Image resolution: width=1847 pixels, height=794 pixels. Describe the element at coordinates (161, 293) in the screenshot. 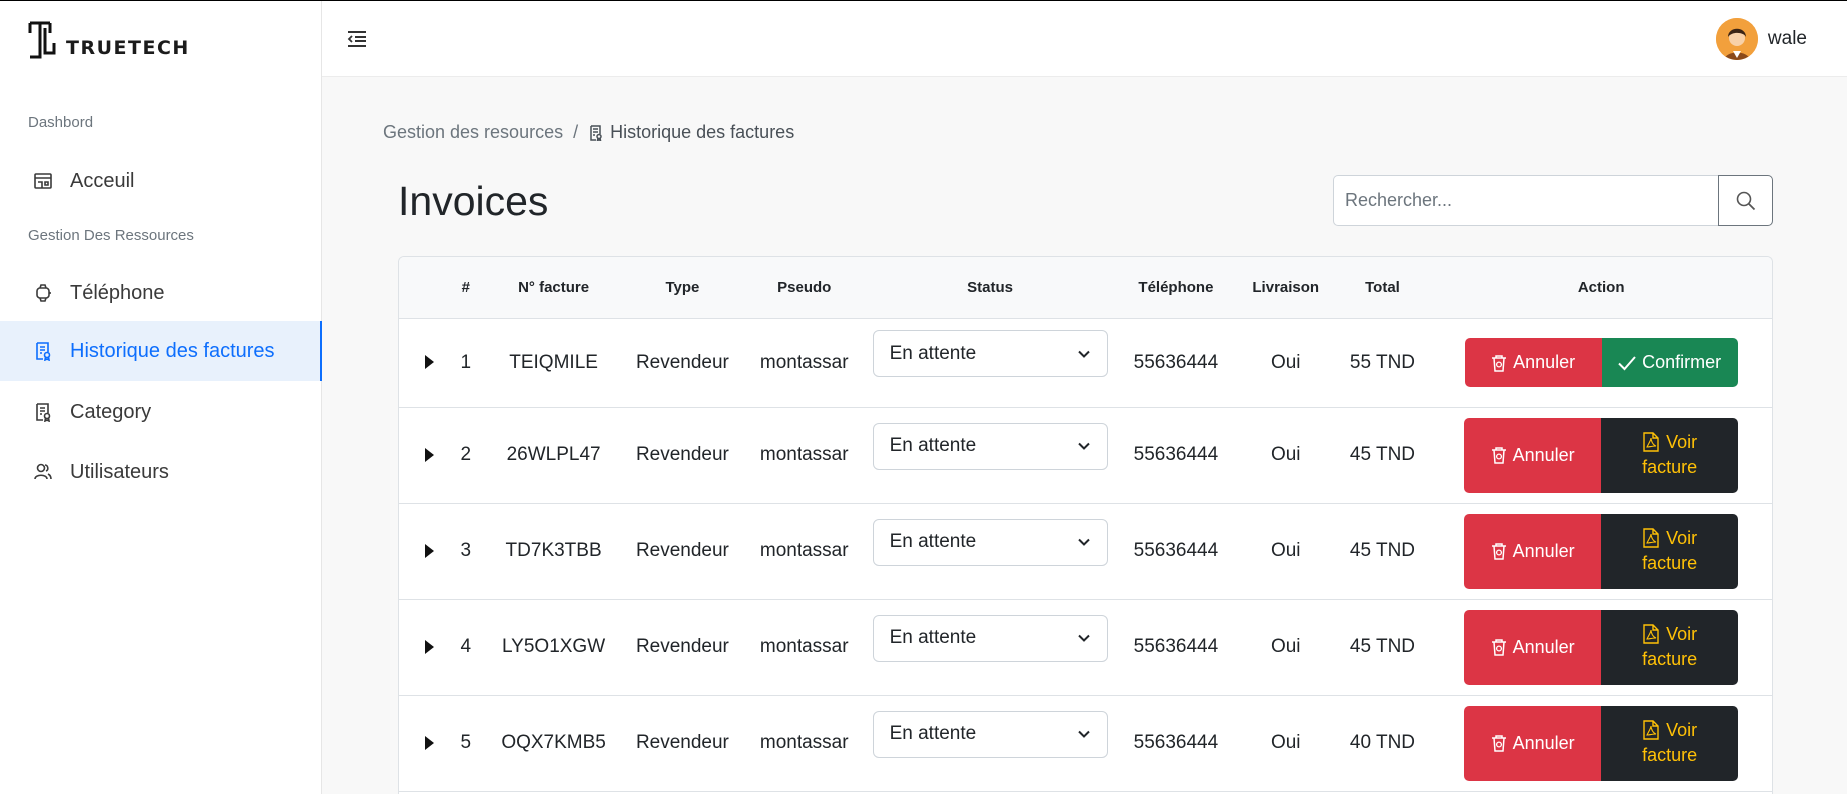

I see `sidebar-item-telephone: Téléphone` at that location.